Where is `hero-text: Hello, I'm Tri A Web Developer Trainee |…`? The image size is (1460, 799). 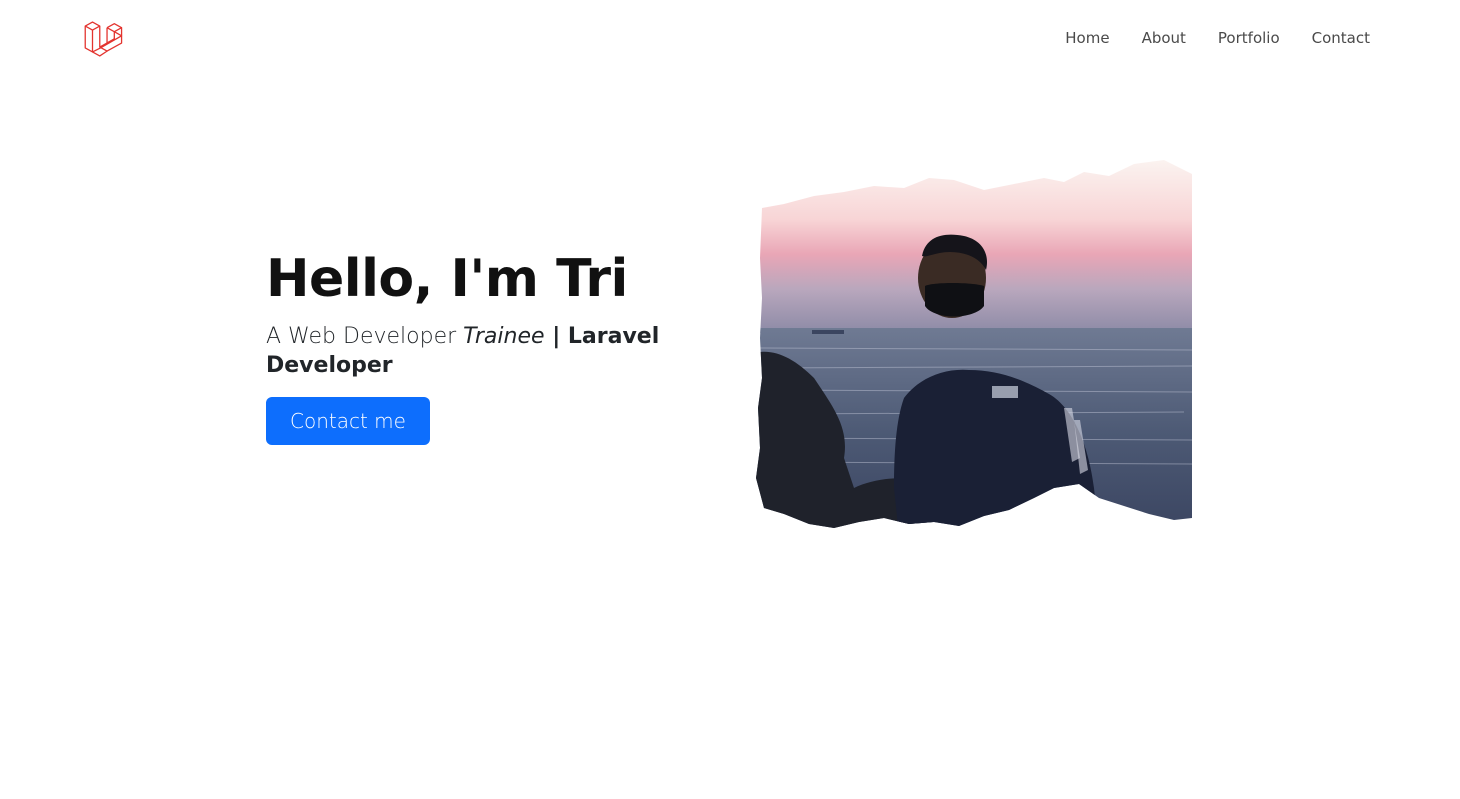 hero-text: Hello, I'm Tri A Web Developer Trainee |… is located at coordinates (486, 346).